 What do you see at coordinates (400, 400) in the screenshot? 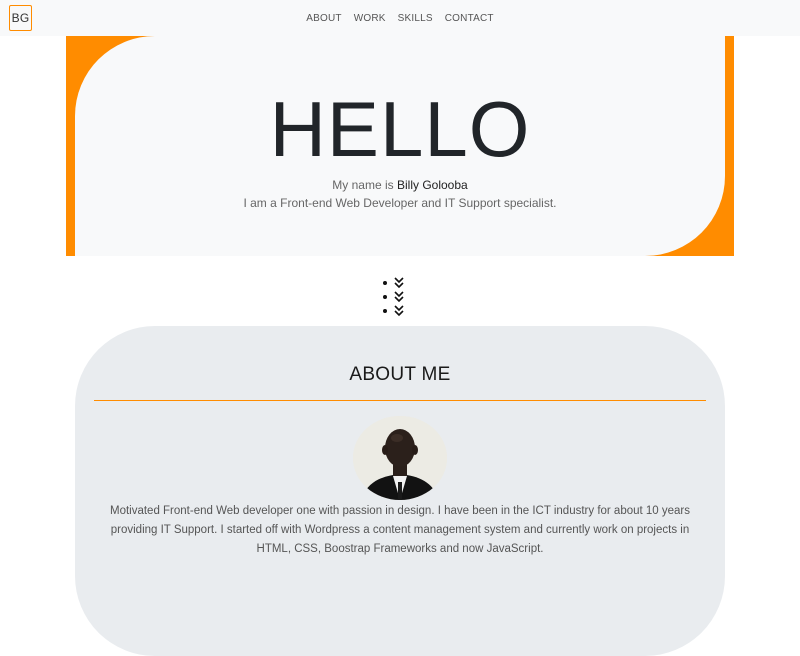
I see `about-divider` at bounding box center [400, 400].